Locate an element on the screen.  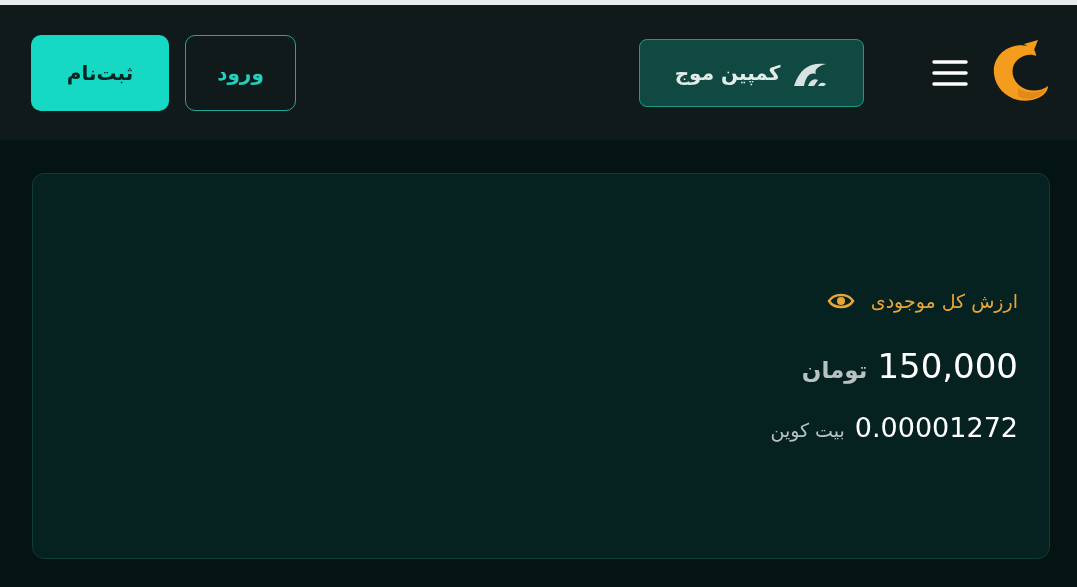
campaign-button: کمپین موج is located at coordinates (751, 72).